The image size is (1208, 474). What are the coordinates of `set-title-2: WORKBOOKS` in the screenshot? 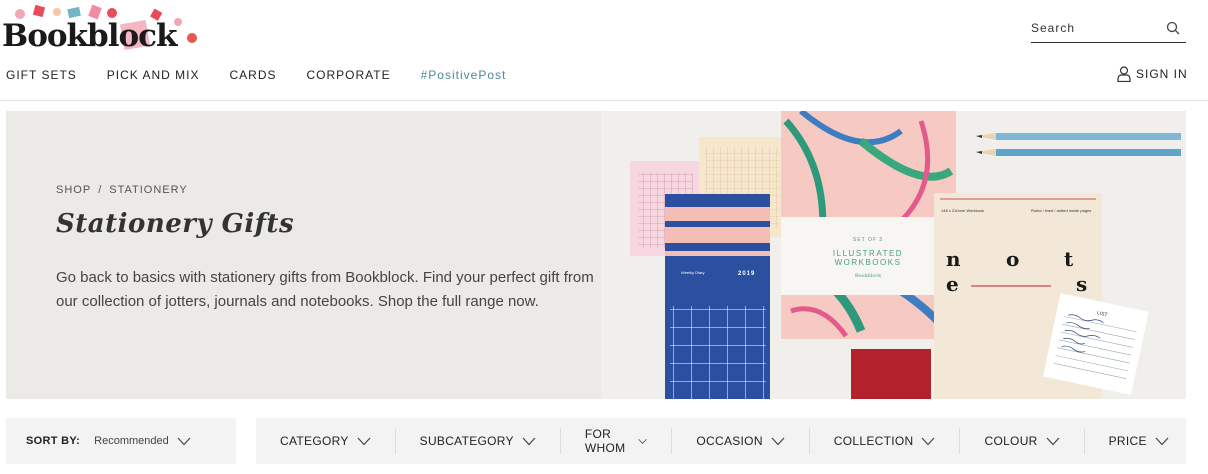 It's located at (868, 262).